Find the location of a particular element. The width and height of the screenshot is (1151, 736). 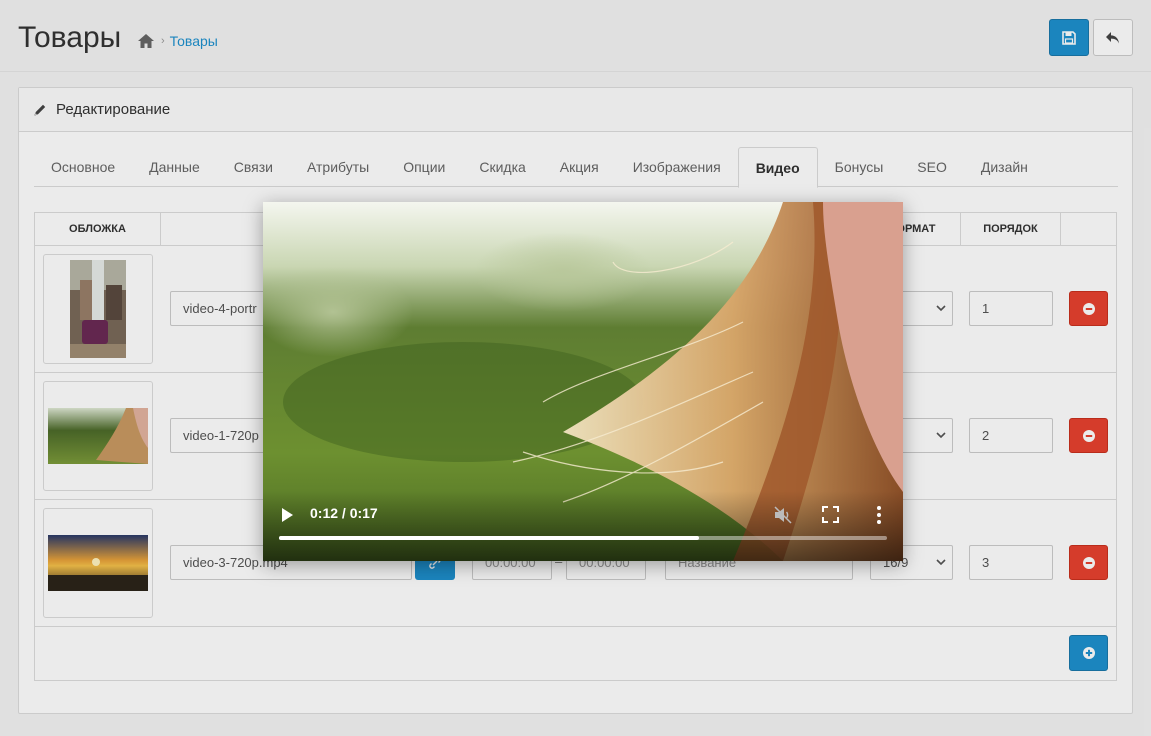

video-controls: 0:12 / 0:17 is located at coordinates (583, 526).